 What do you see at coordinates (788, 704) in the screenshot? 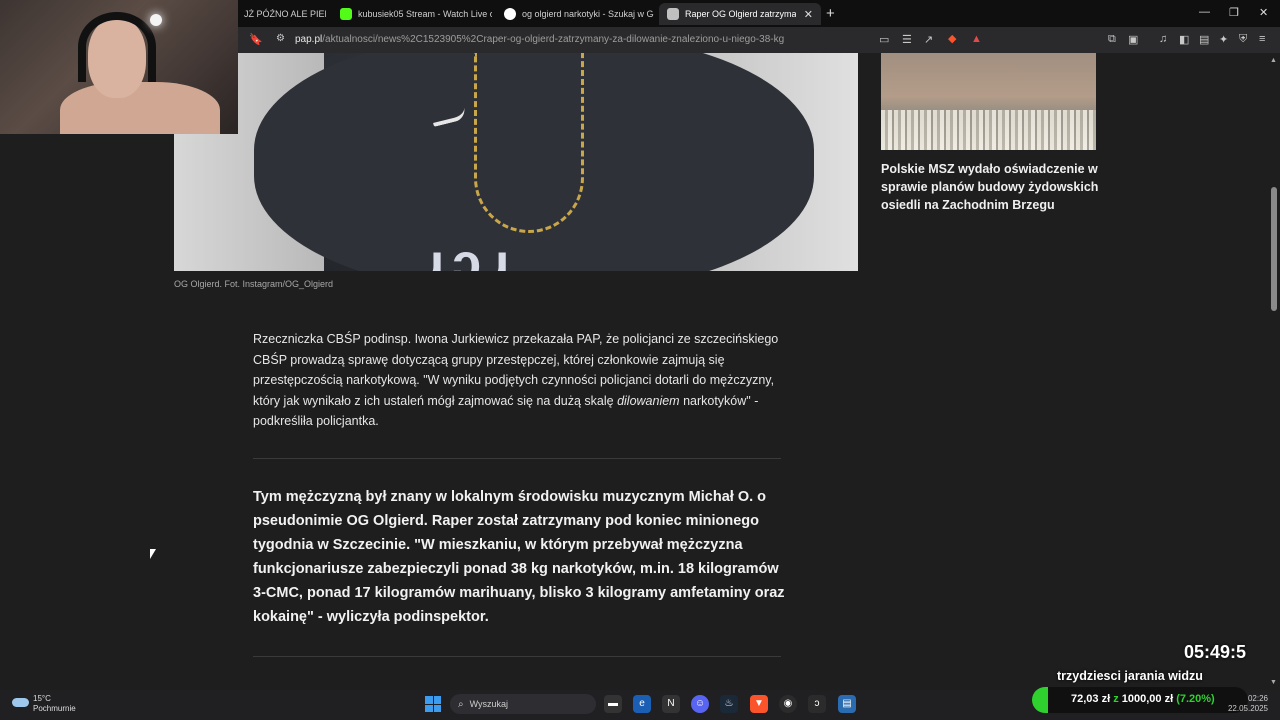
I see `obs-icon: ◉` at bounding box center [788, 704].